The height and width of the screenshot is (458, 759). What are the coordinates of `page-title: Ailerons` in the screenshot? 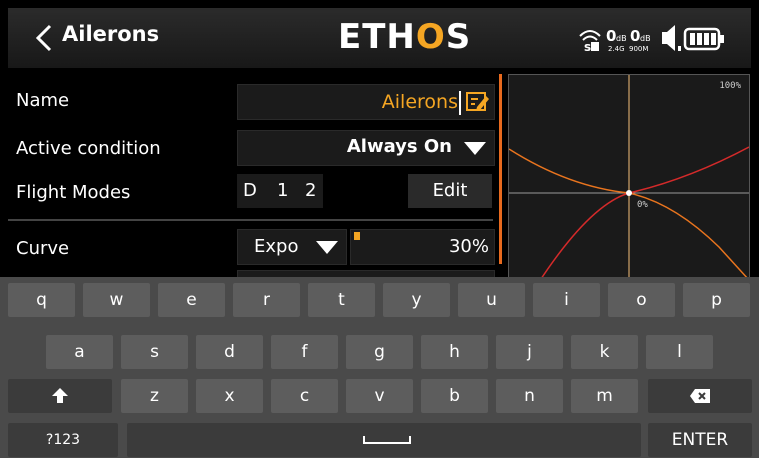 It's located at (111, 34).